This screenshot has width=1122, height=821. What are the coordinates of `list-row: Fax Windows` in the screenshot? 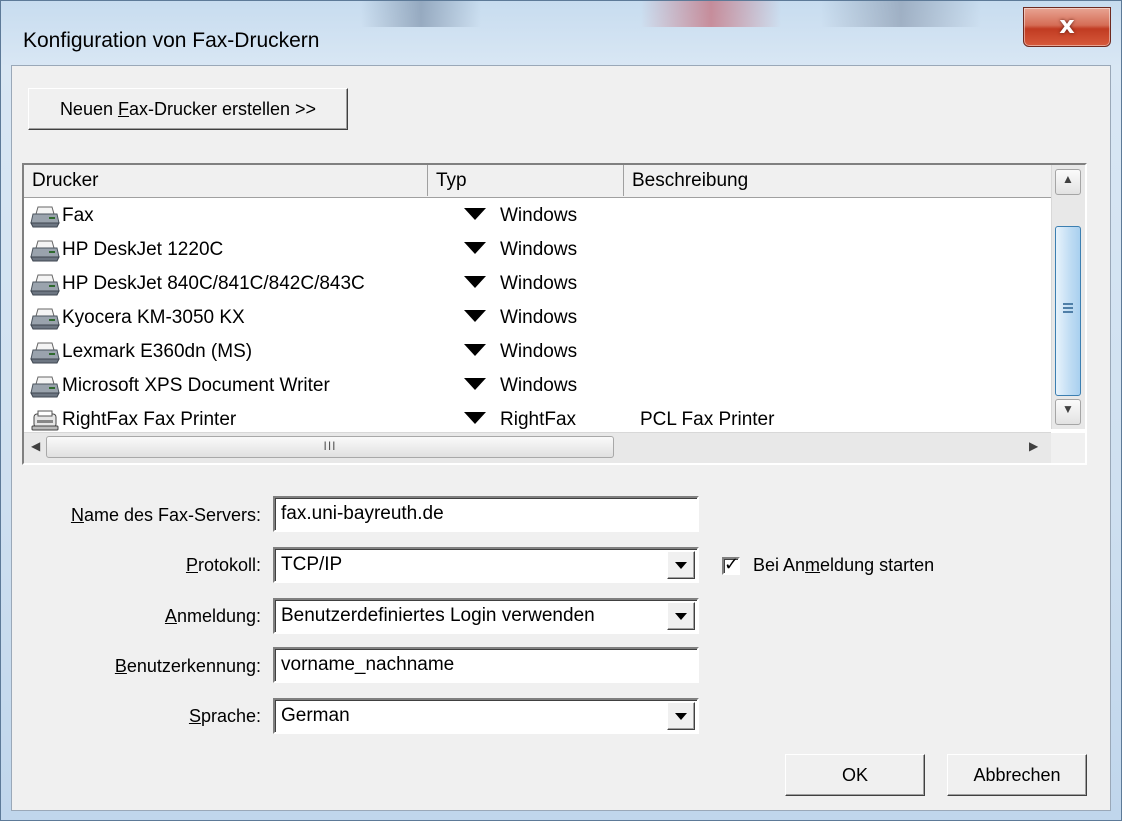 It's located at (537, 216).